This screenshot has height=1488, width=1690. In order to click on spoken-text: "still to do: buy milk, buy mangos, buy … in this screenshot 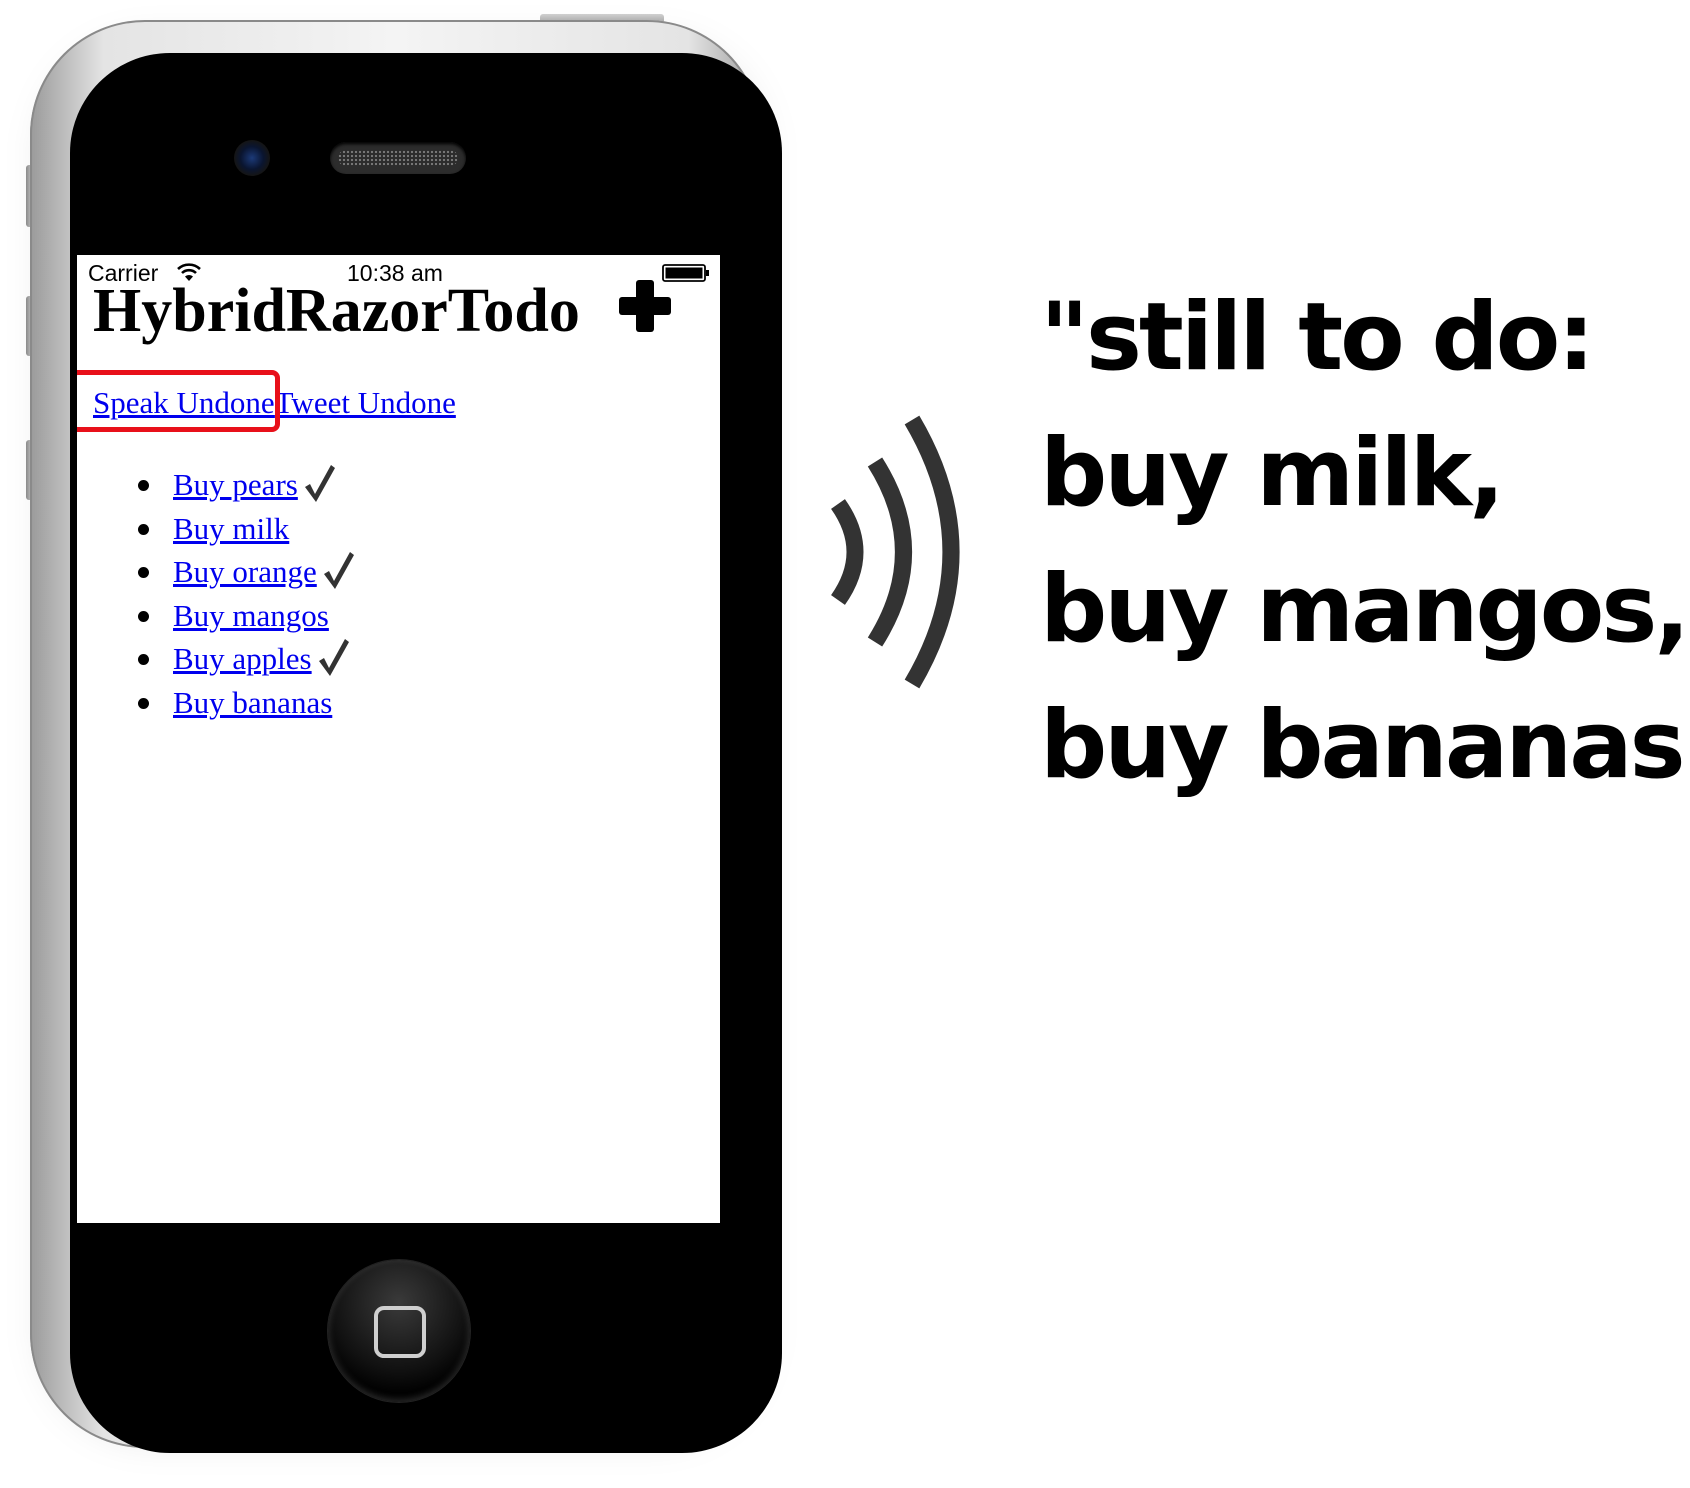, I will do `click(1365, 542)`.